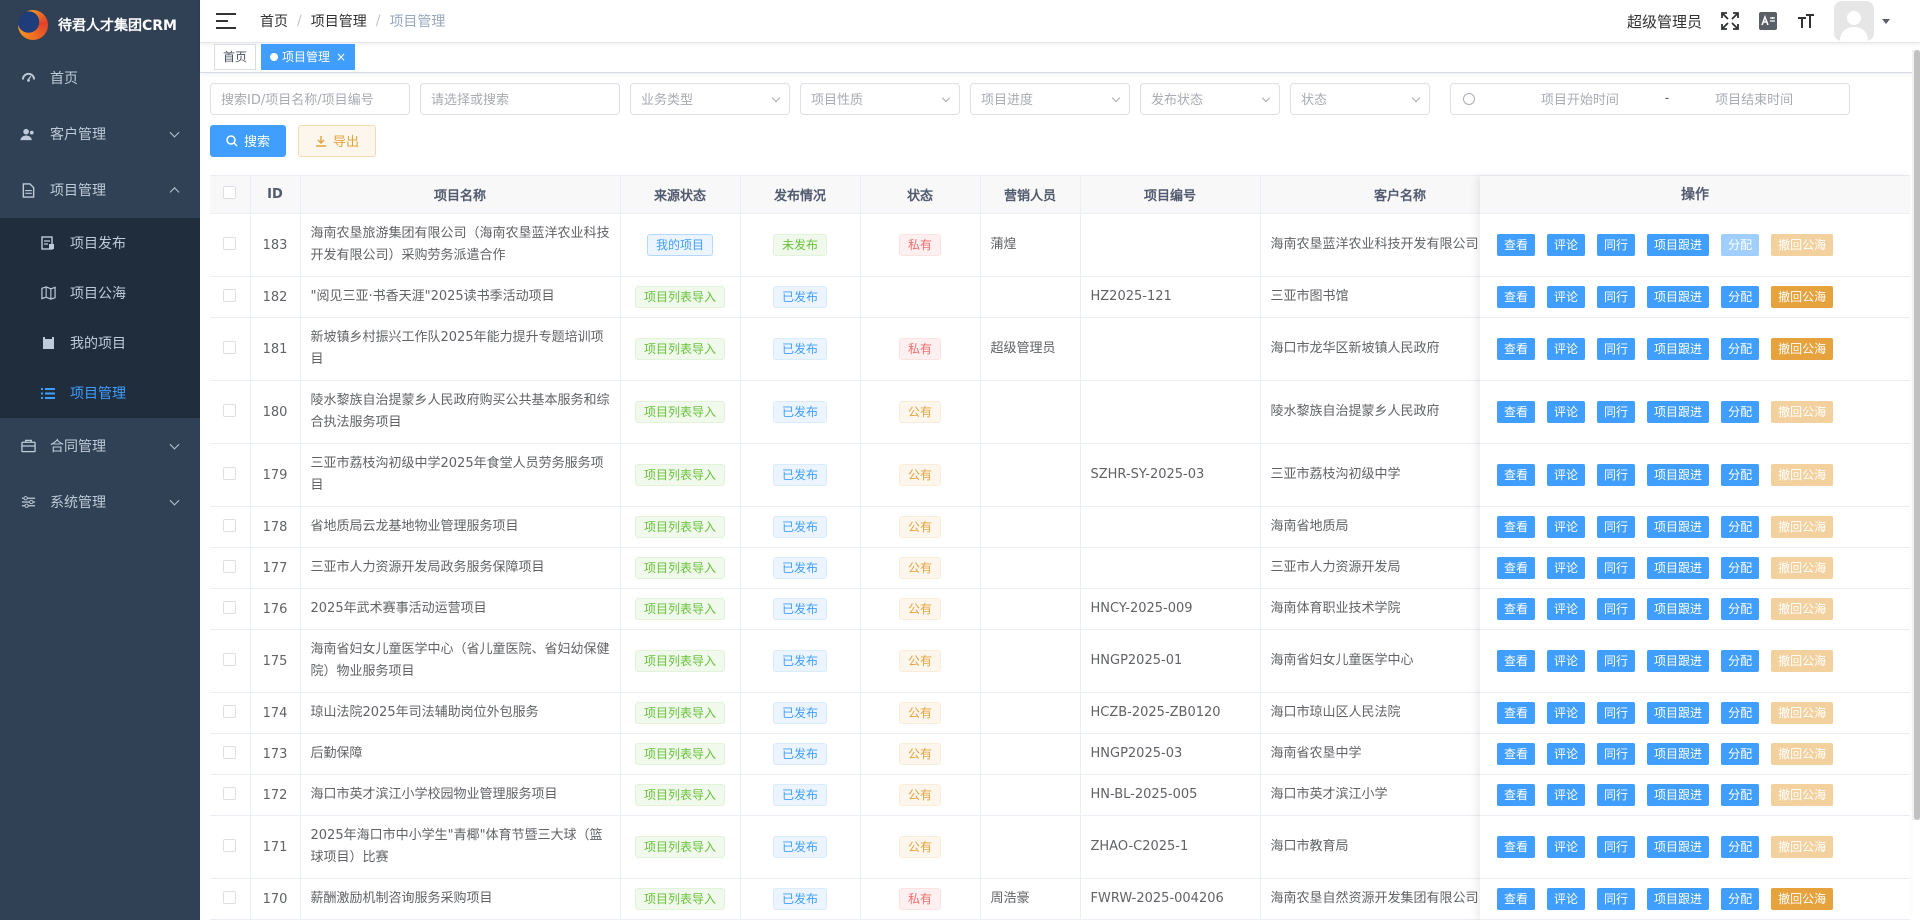  What do you see at coordinates (100, 243) in the screenshot?
I see `sidebar-item-project-publish: 项目发布` at bounding box center [100, 243].